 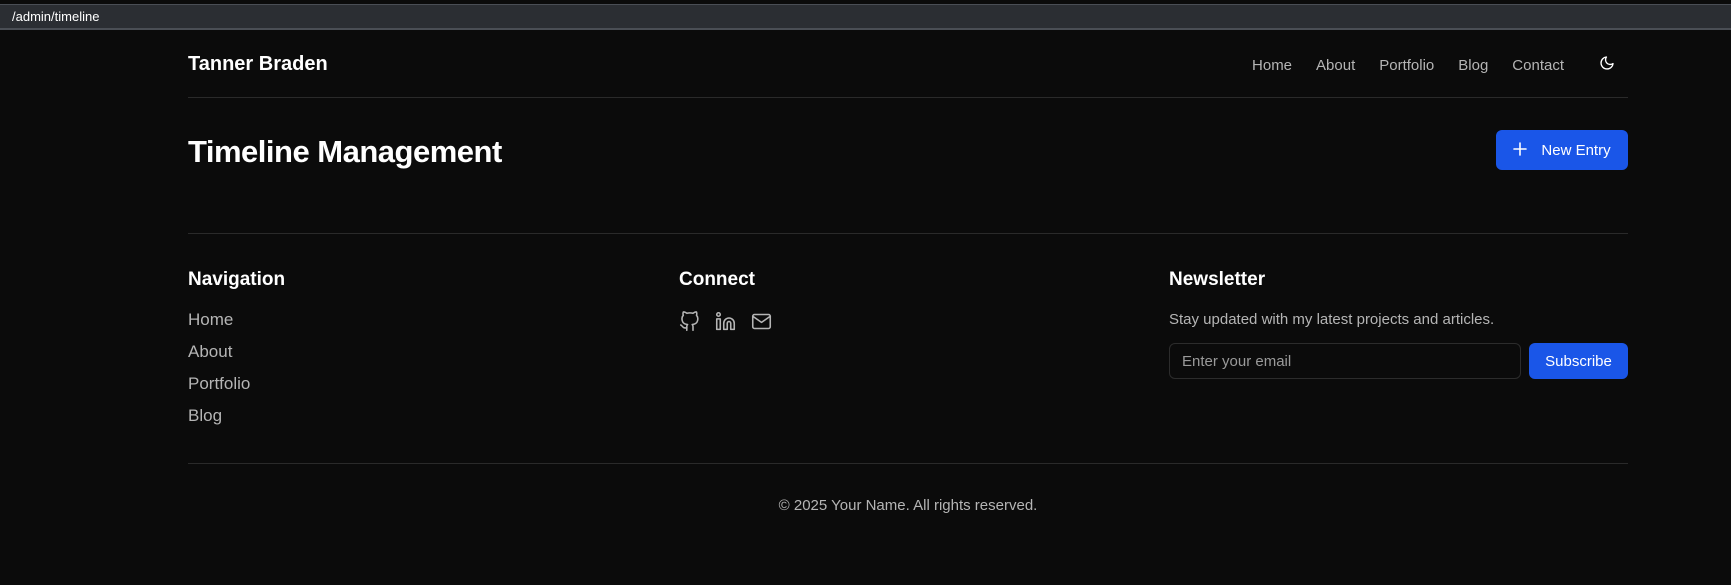 What do you see at coordinates (908, 505) in the screenshot?
I see `copyright-text: © 2025 Your Name. All rights reserved.` at bounding box center [908, 505].